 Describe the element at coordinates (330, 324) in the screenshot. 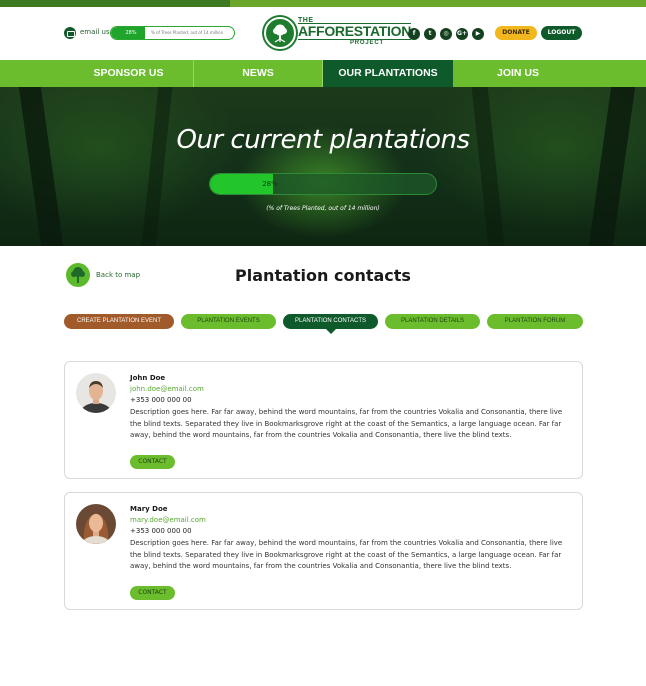

I see `tab-plantation-contacts: PLANTATION CONTACTS` at that location.